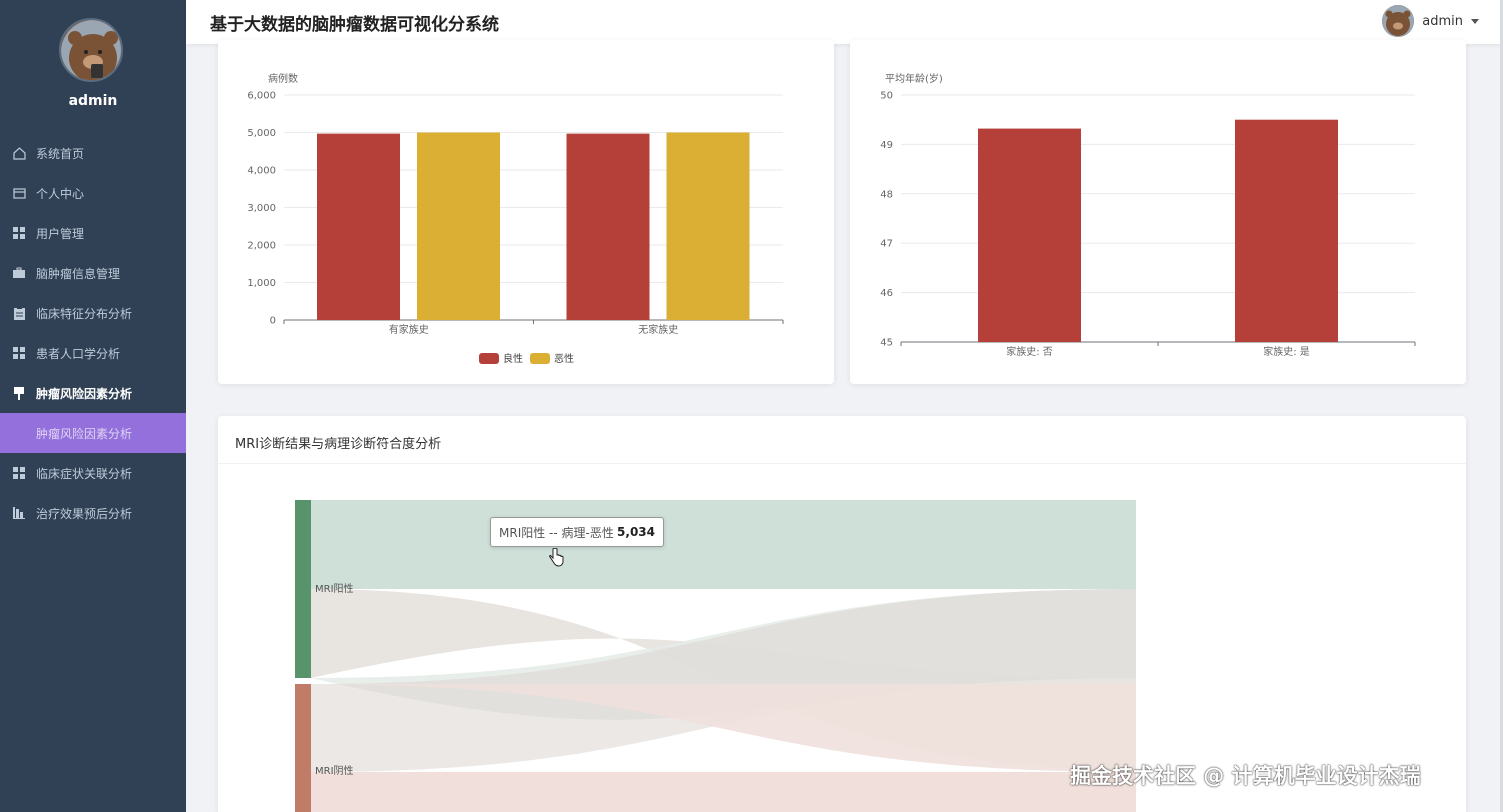  Describe the element at coordinates (261, 171) in the screenshot. I see `y-tick-label: 4,000` at that location.